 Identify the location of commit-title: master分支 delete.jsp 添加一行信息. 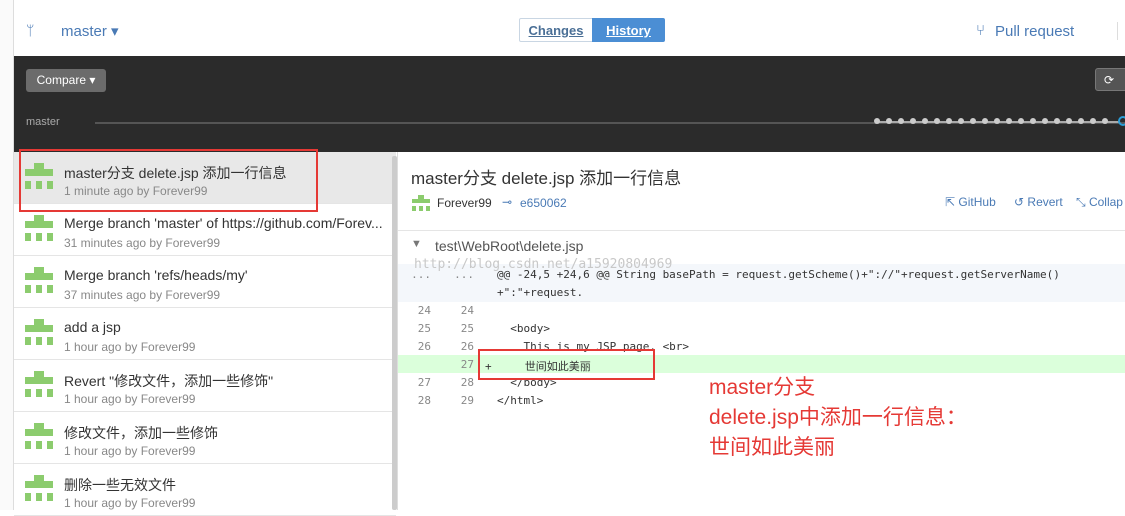
(546, 178).